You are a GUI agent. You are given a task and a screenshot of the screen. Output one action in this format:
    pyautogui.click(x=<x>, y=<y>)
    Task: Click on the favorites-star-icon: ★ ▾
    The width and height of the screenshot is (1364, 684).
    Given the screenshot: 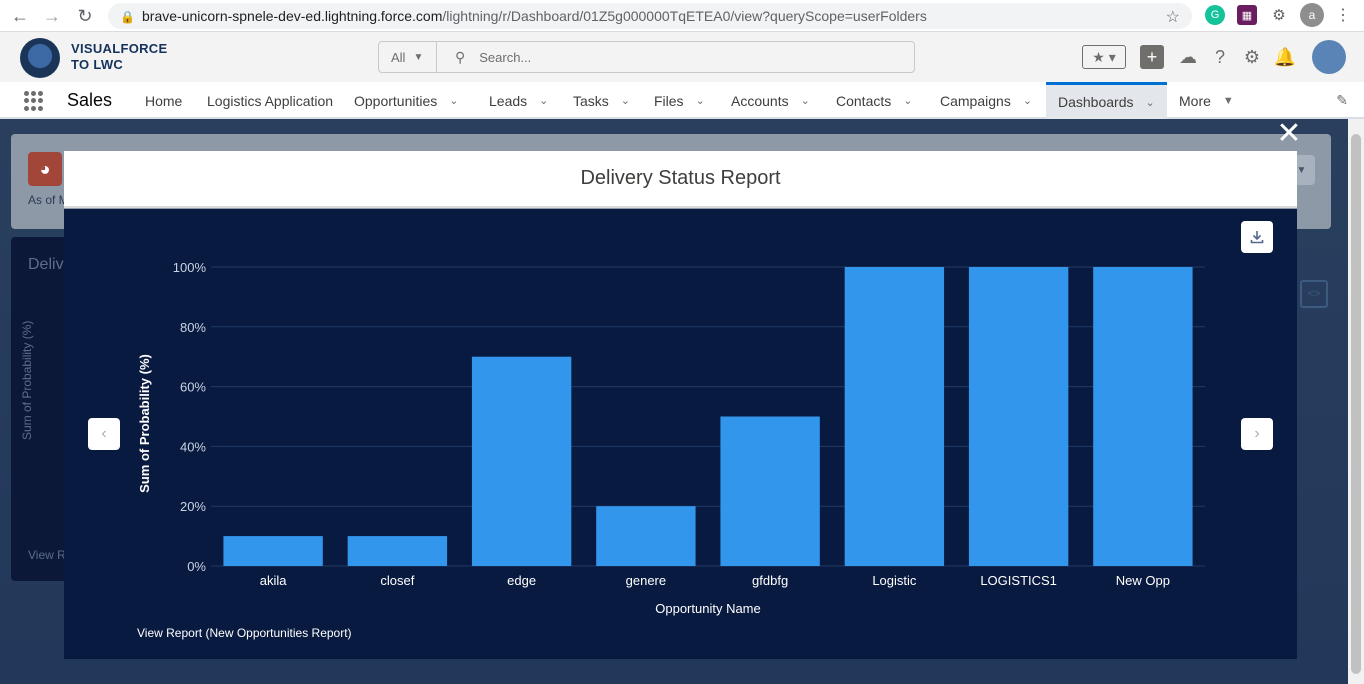 What is the action you would take?
    pyautogui.click(x=1104, y=57)
    